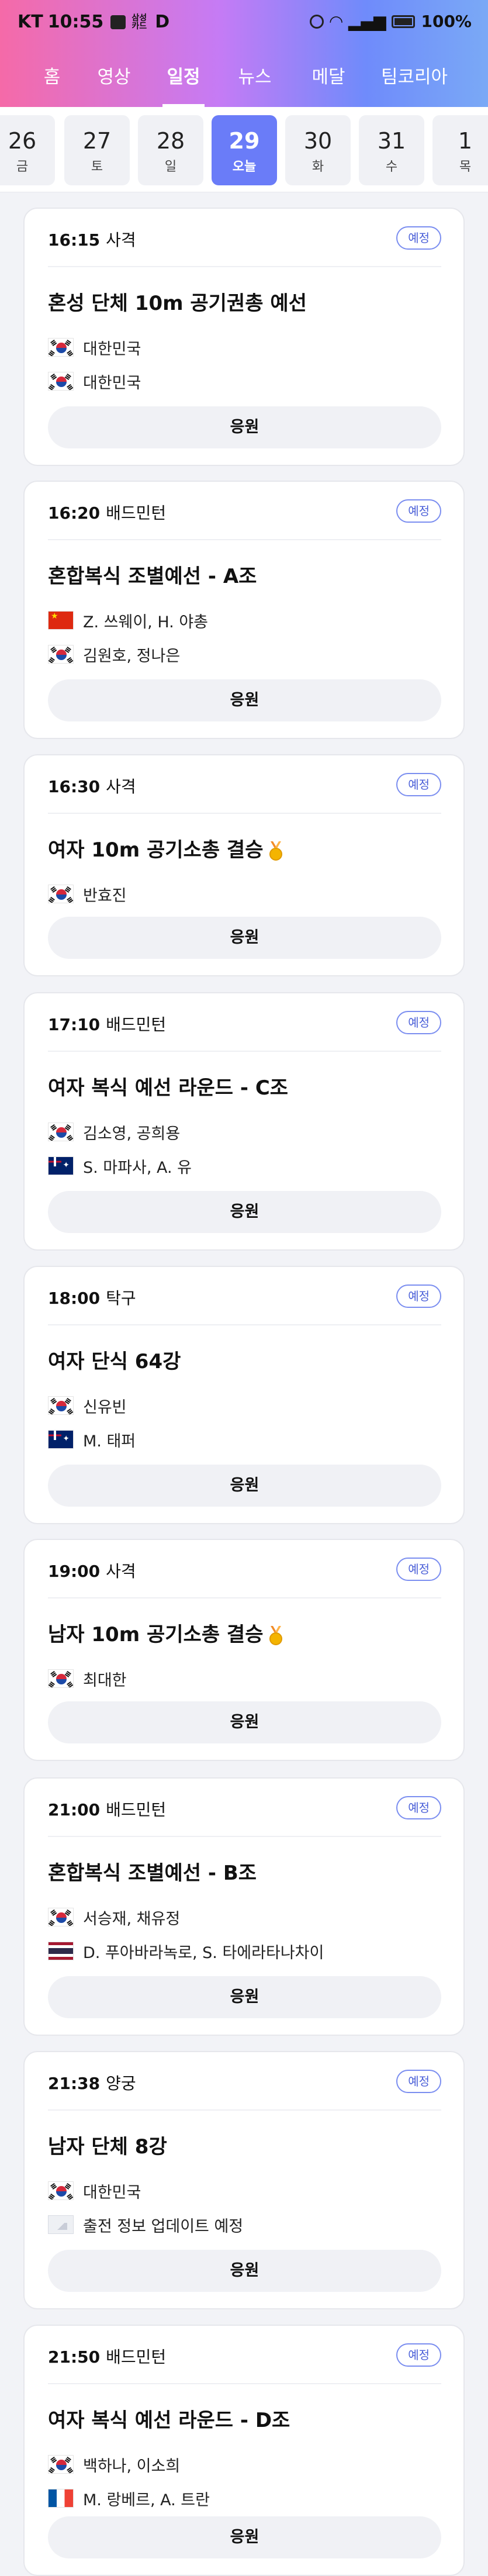 Image resolution: width=488 pixels, height=2576 pixels. I want to click on participant-list: 반효진, so click(87, 894).